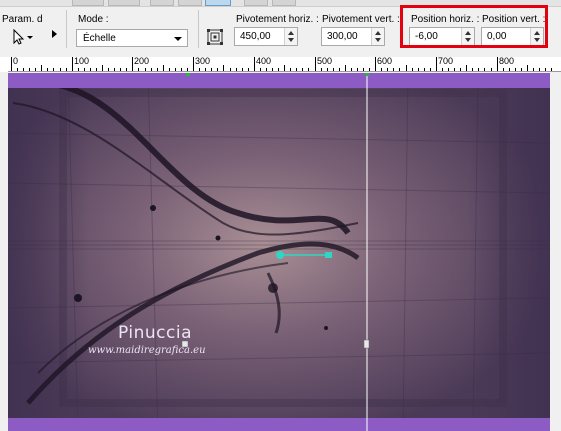 The image size is (561, 431). Describe the element at coordinates (280, 64) in the screenshot. I see `horizontal-ruler: 0 100 200 300 400 500 600 700 800` at that location.